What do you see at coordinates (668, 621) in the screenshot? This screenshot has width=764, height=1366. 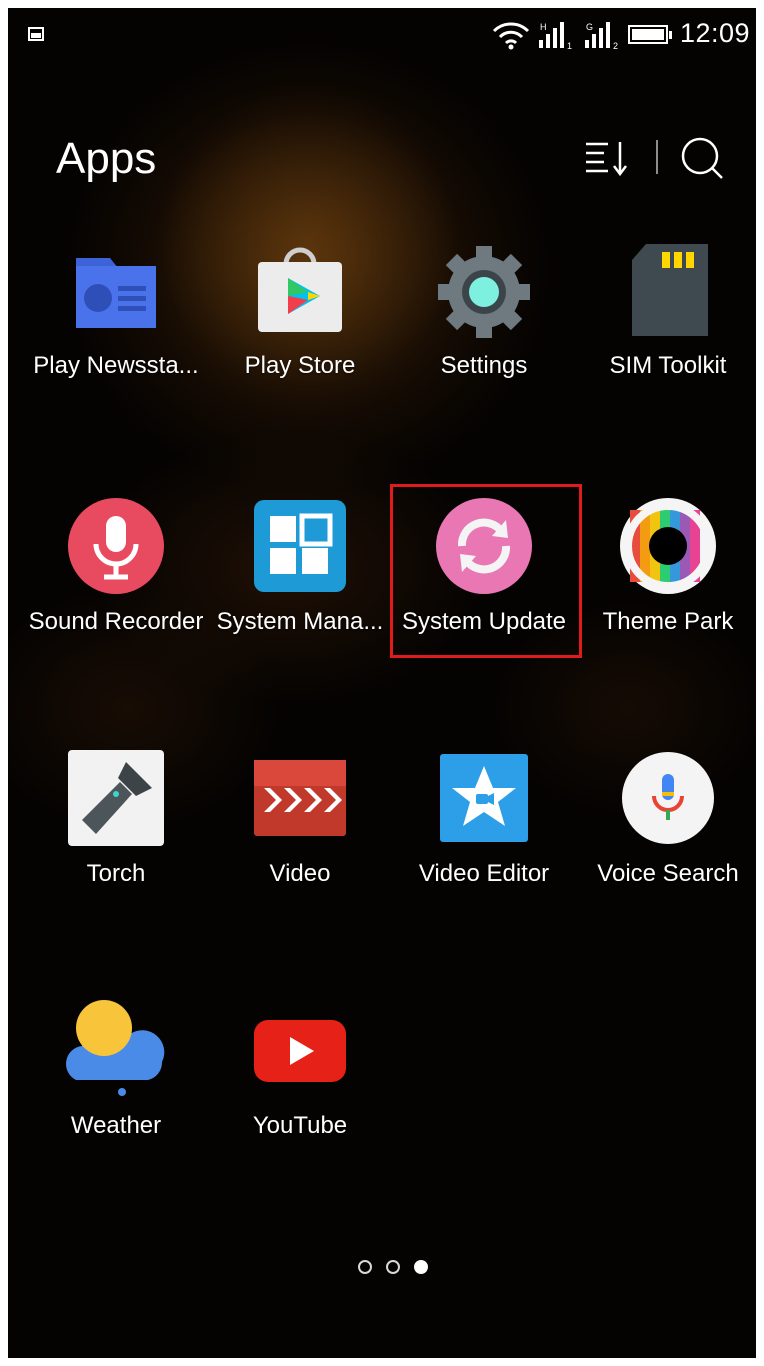 I see `app-label: Theme Park` at bounding box center [668, 621].